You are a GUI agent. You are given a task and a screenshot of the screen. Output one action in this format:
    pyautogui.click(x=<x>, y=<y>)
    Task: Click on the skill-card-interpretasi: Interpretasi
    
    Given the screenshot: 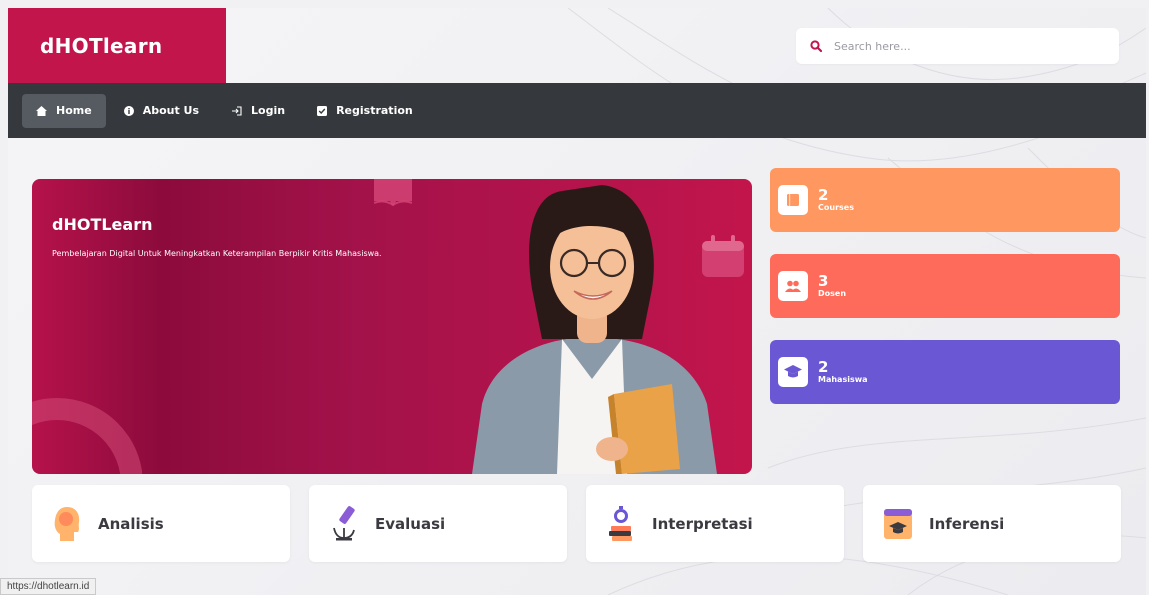 What is the action you would take?
    pyautogui.click(x=715, y=523)
    